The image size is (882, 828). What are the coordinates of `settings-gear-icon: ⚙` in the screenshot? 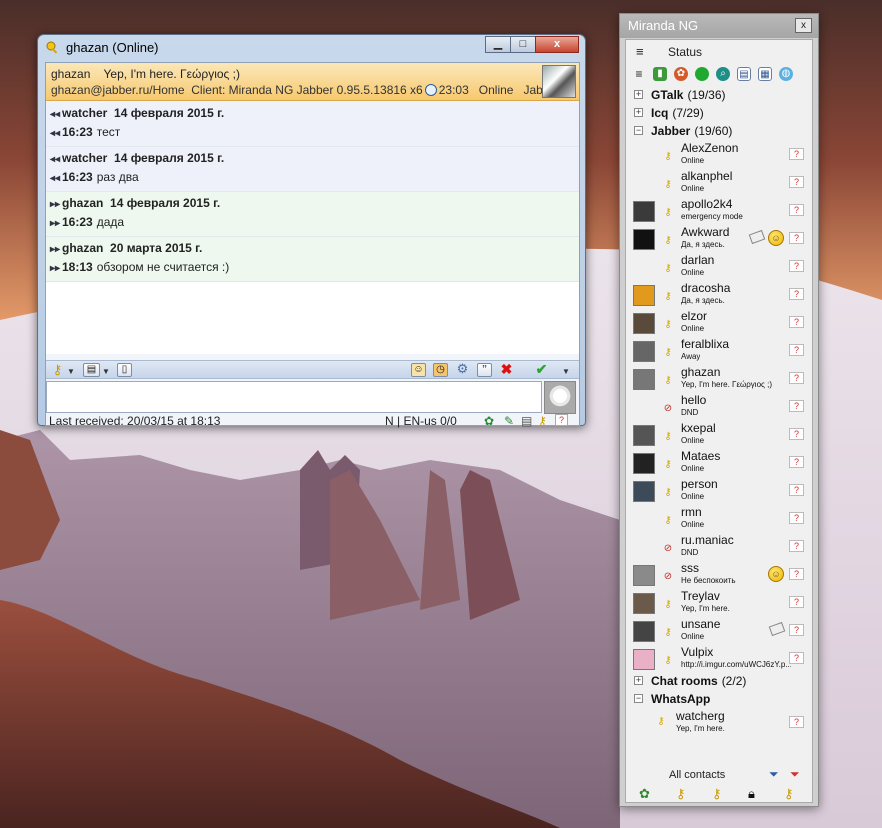 It's located at (462, 369).